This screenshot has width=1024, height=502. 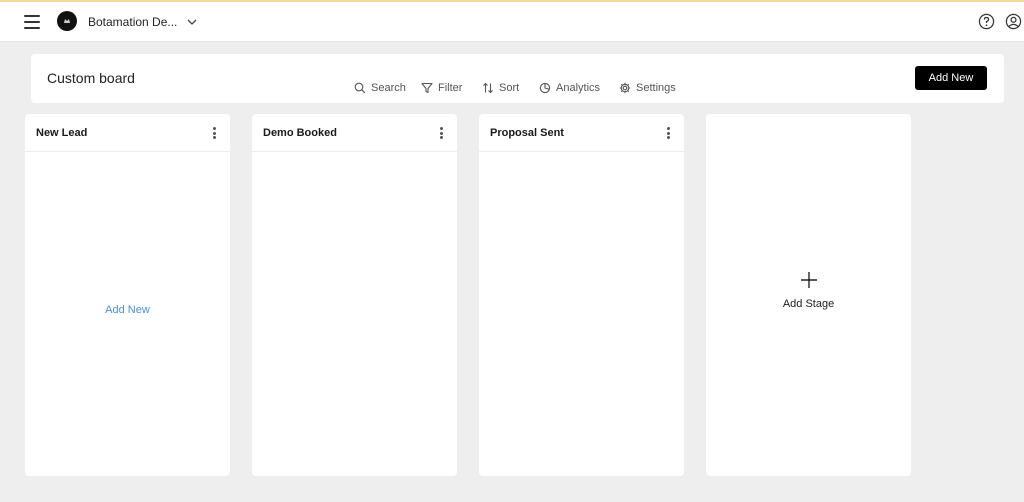 I want to click on column-title: Proposal Sent, so click(x=527, y=133).